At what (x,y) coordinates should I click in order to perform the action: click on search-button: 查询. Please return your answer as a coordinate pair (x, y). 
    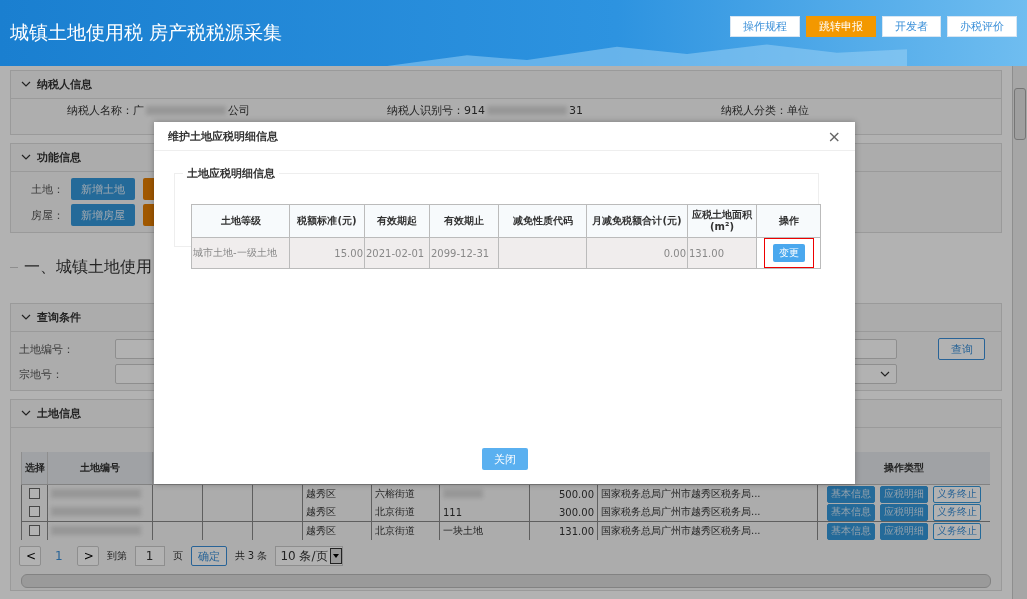
    Looking at the image, I should click on (961, 349).